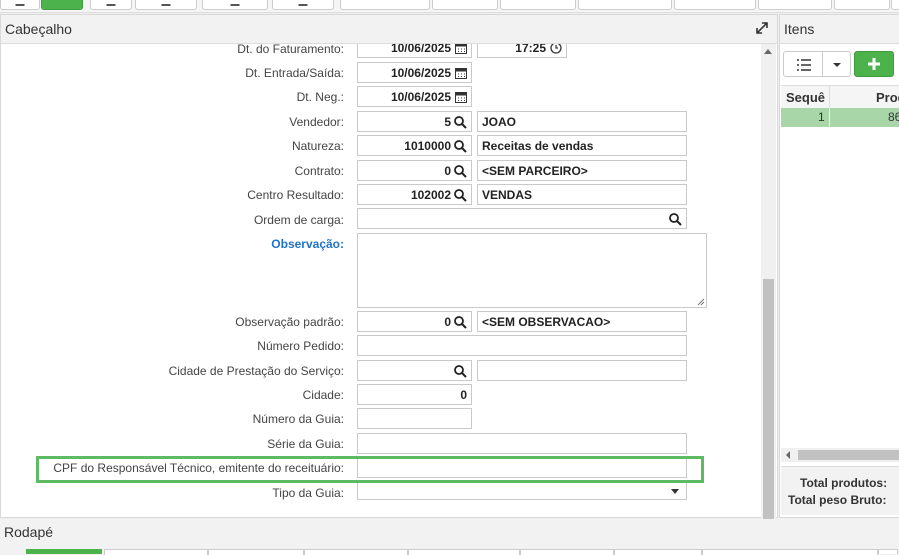  I want to click on list-icon, so click(804, 65).